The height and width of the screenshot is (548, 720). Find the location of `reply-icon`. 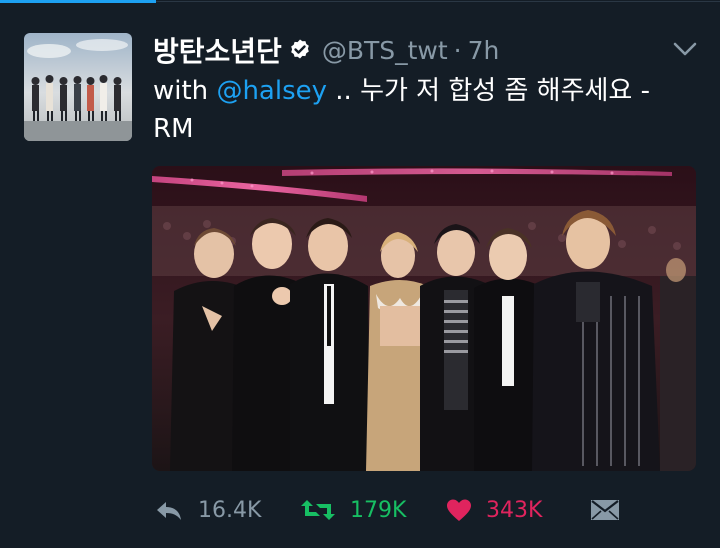

reply-icon is located at coordinates (169, 510).